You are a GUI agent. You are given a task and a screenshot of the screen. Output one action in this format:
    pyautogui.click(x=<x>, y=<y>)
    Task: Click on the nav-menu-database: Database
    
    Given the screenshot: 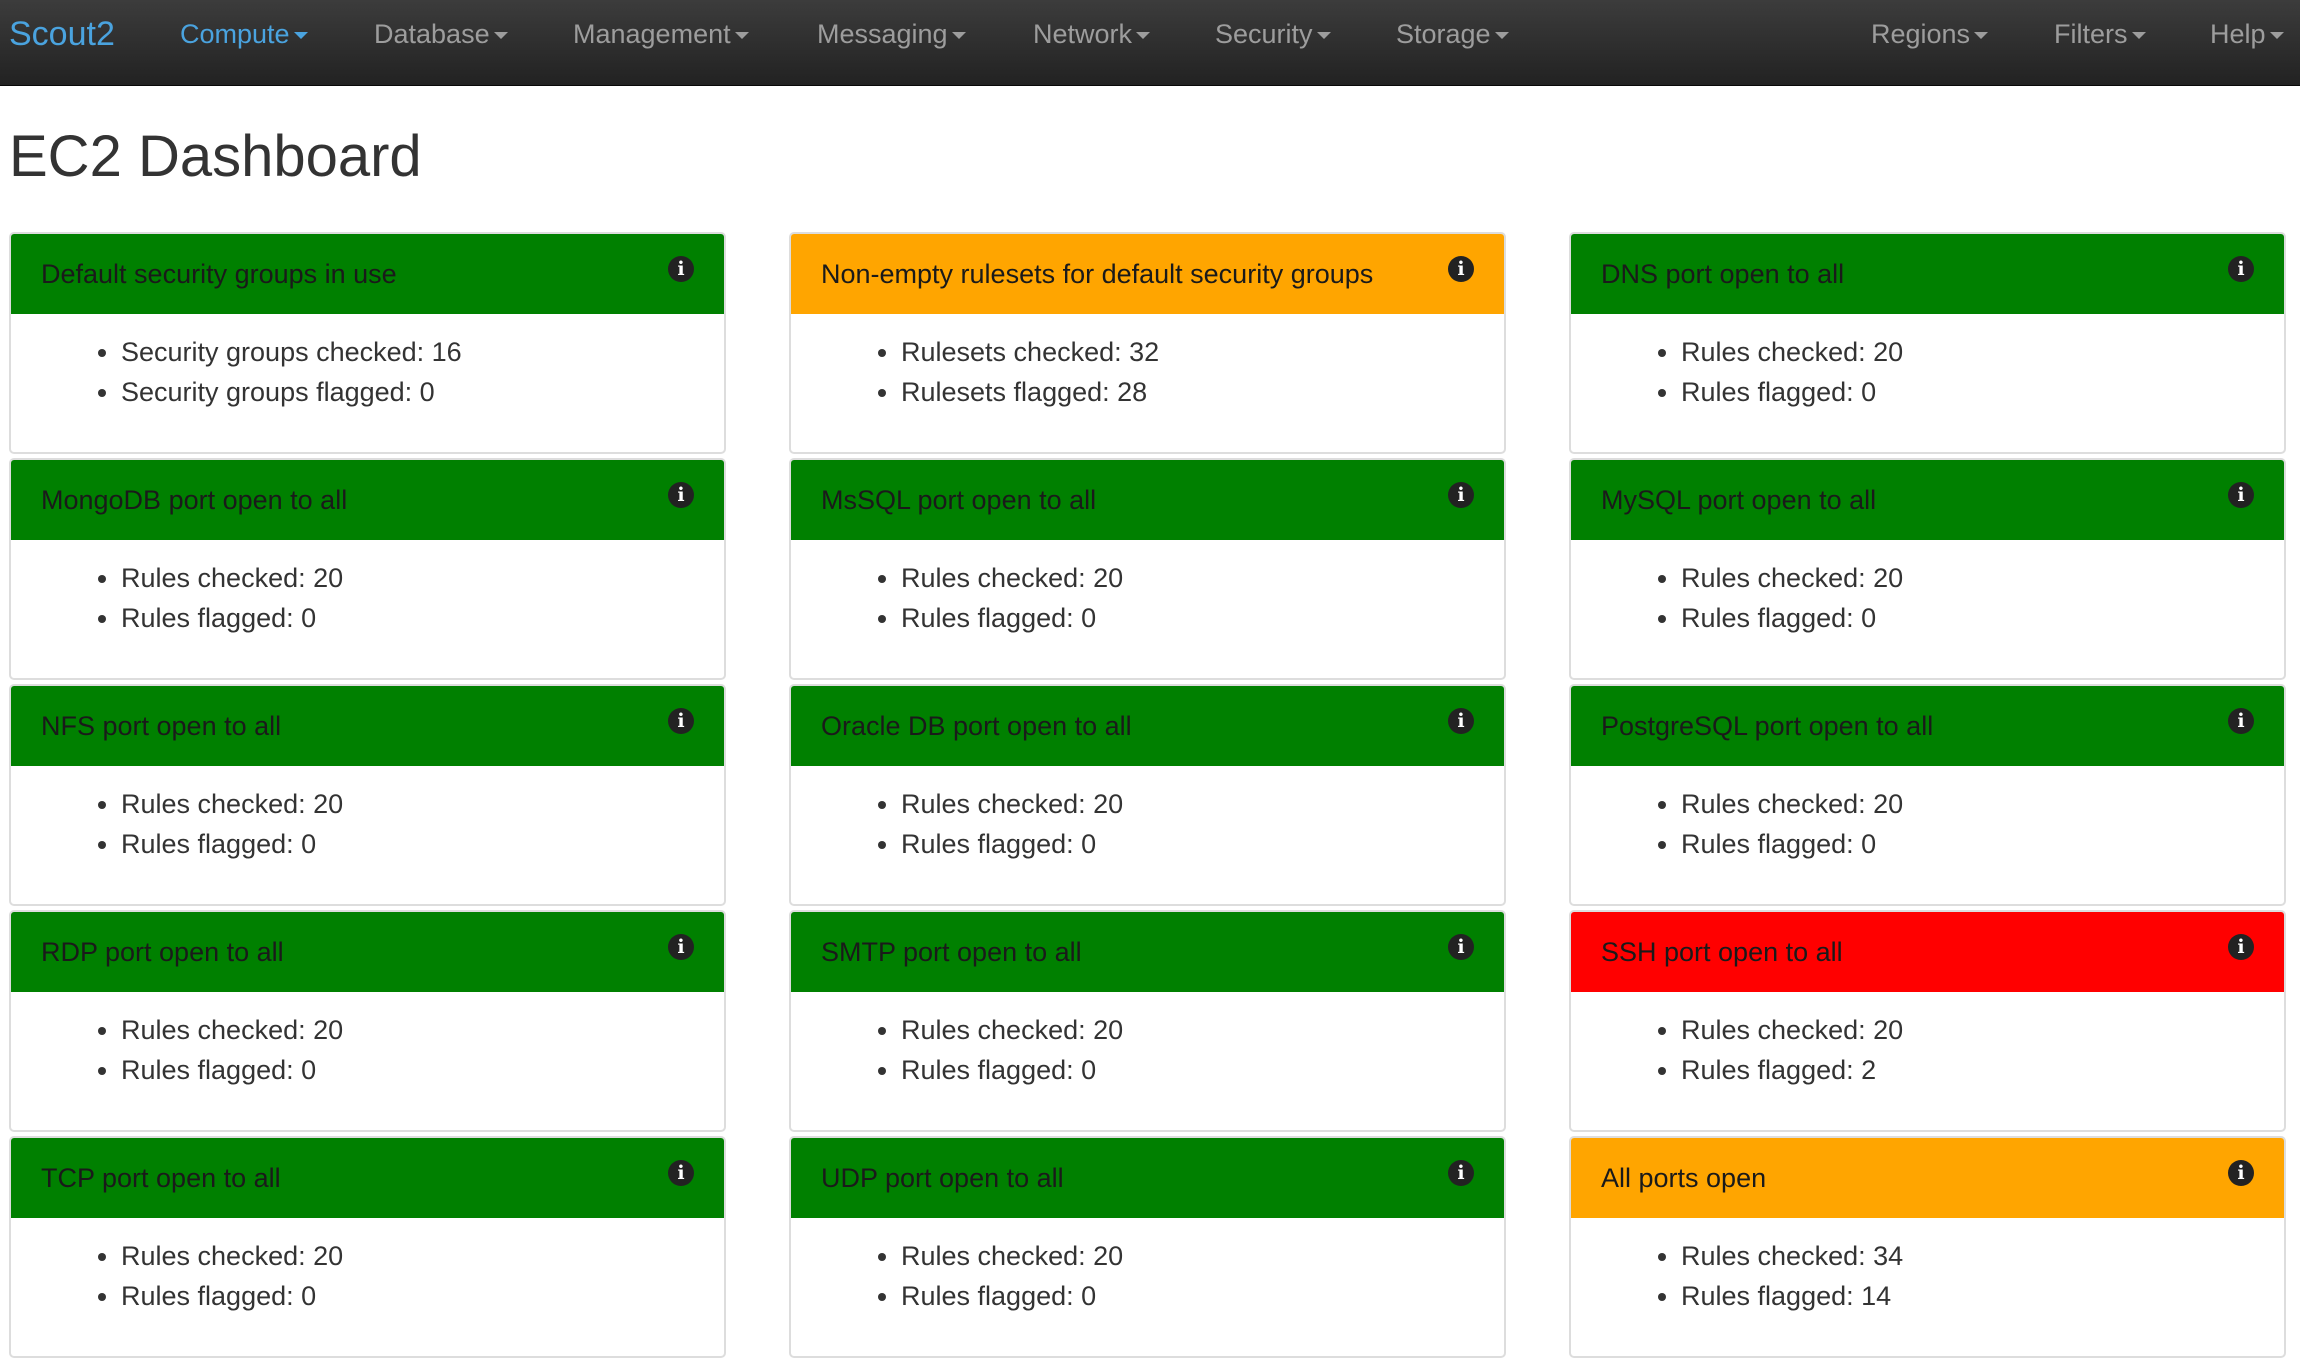 What is the action you would take?
    pyautogui.click(x=441, y=34)
    